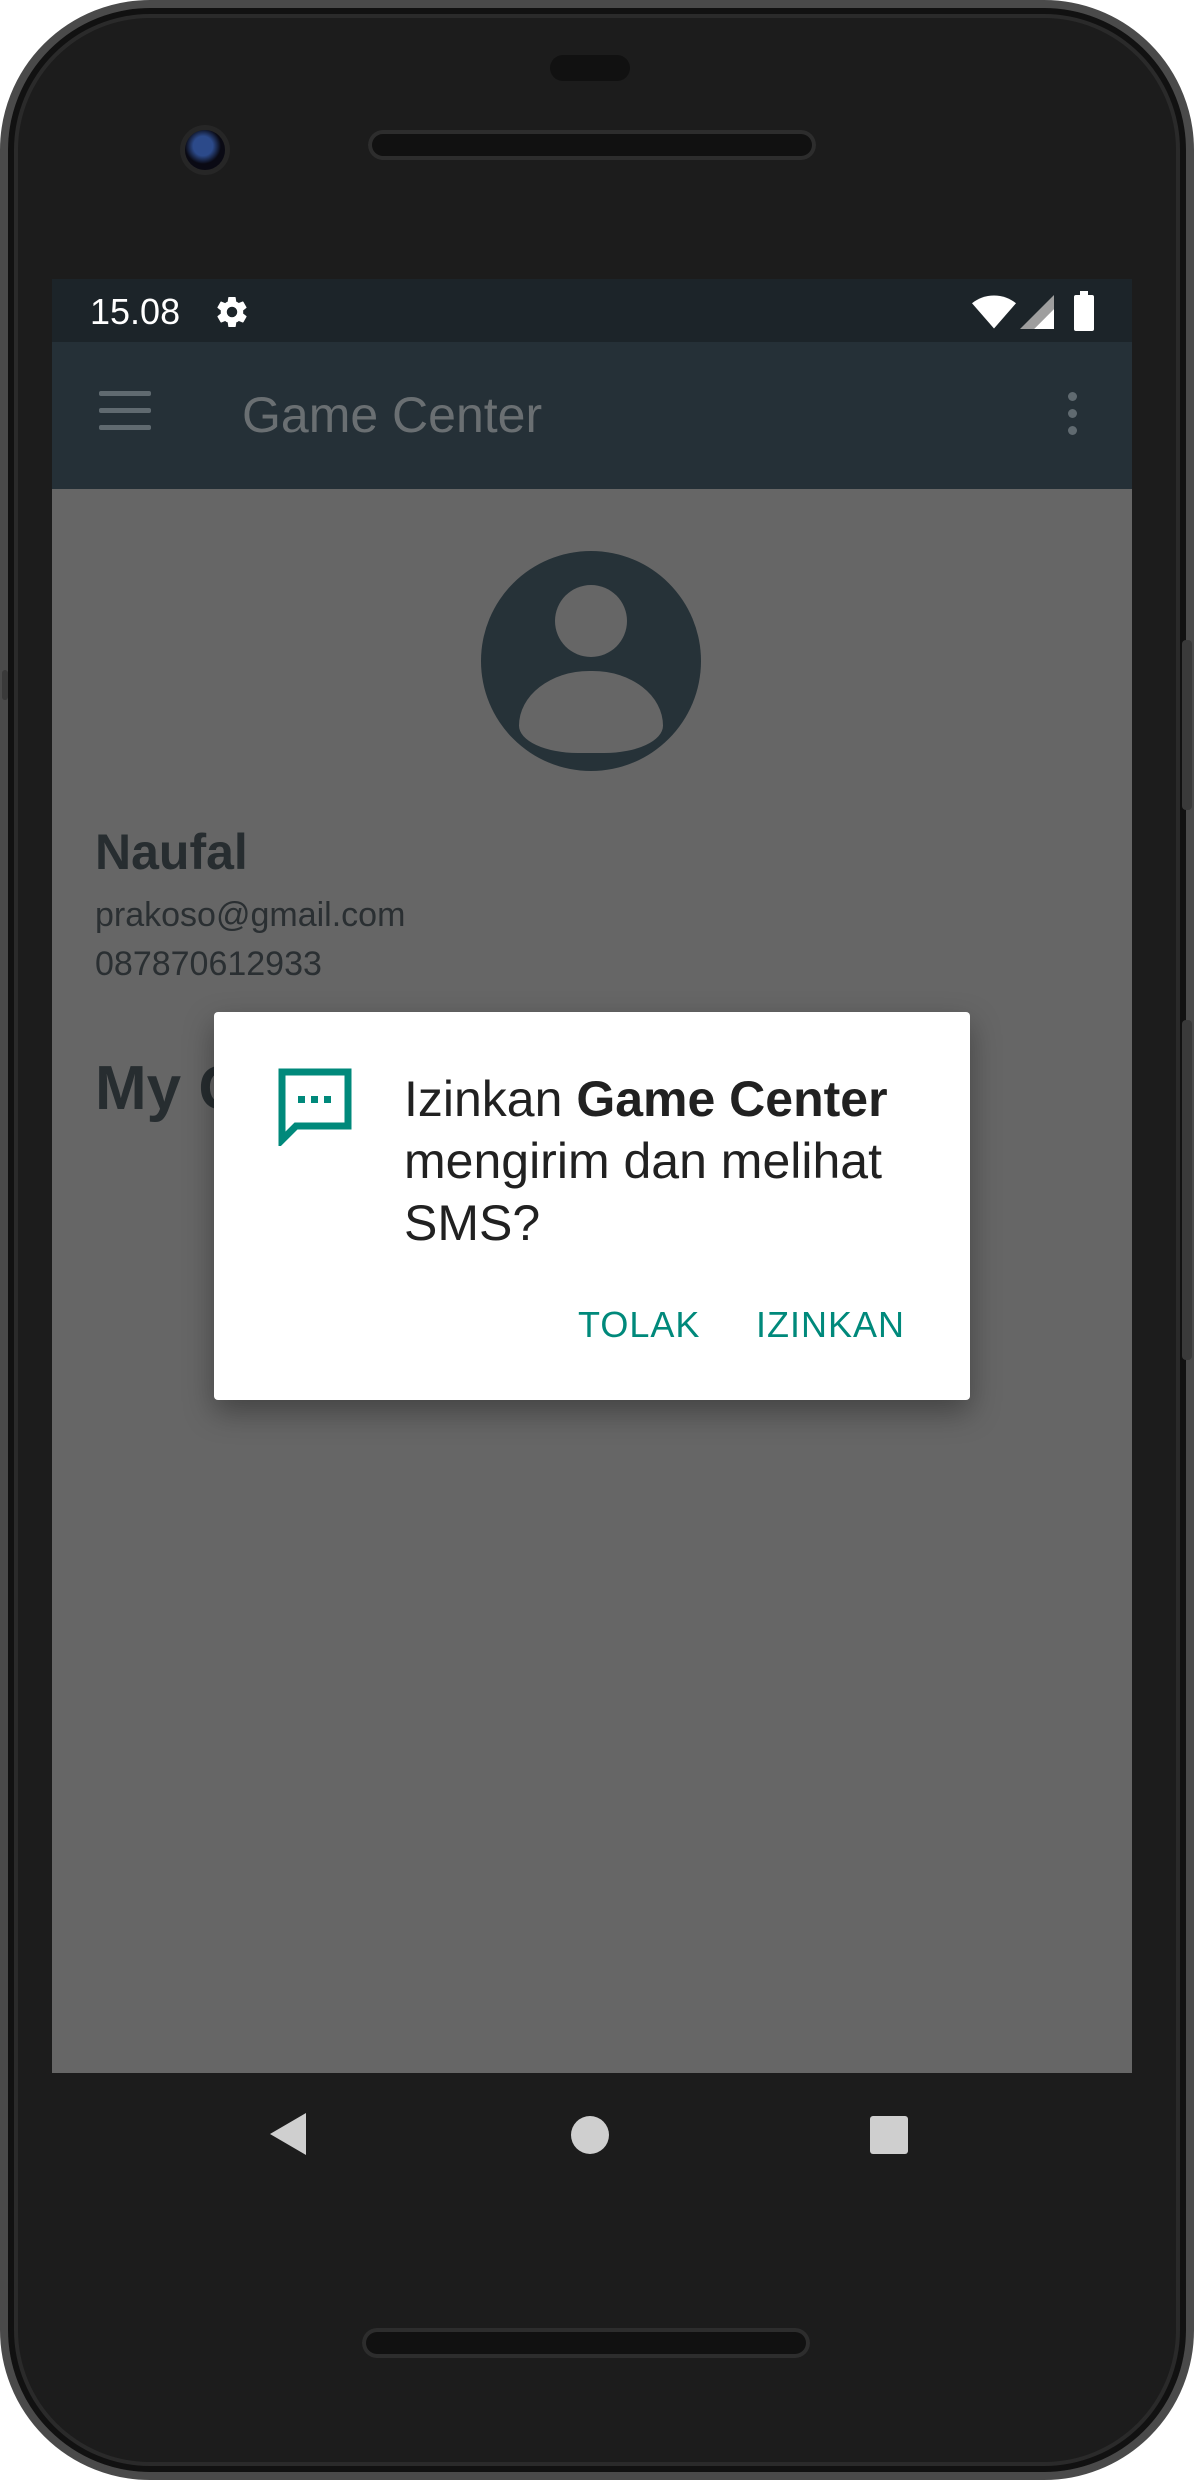 The height and width of the screenshot is (2480, 1194). What do you see at coordinates (592, 415) in the screenshot?
I see `app-bar: Game Center` at bounding box center [592, 415].